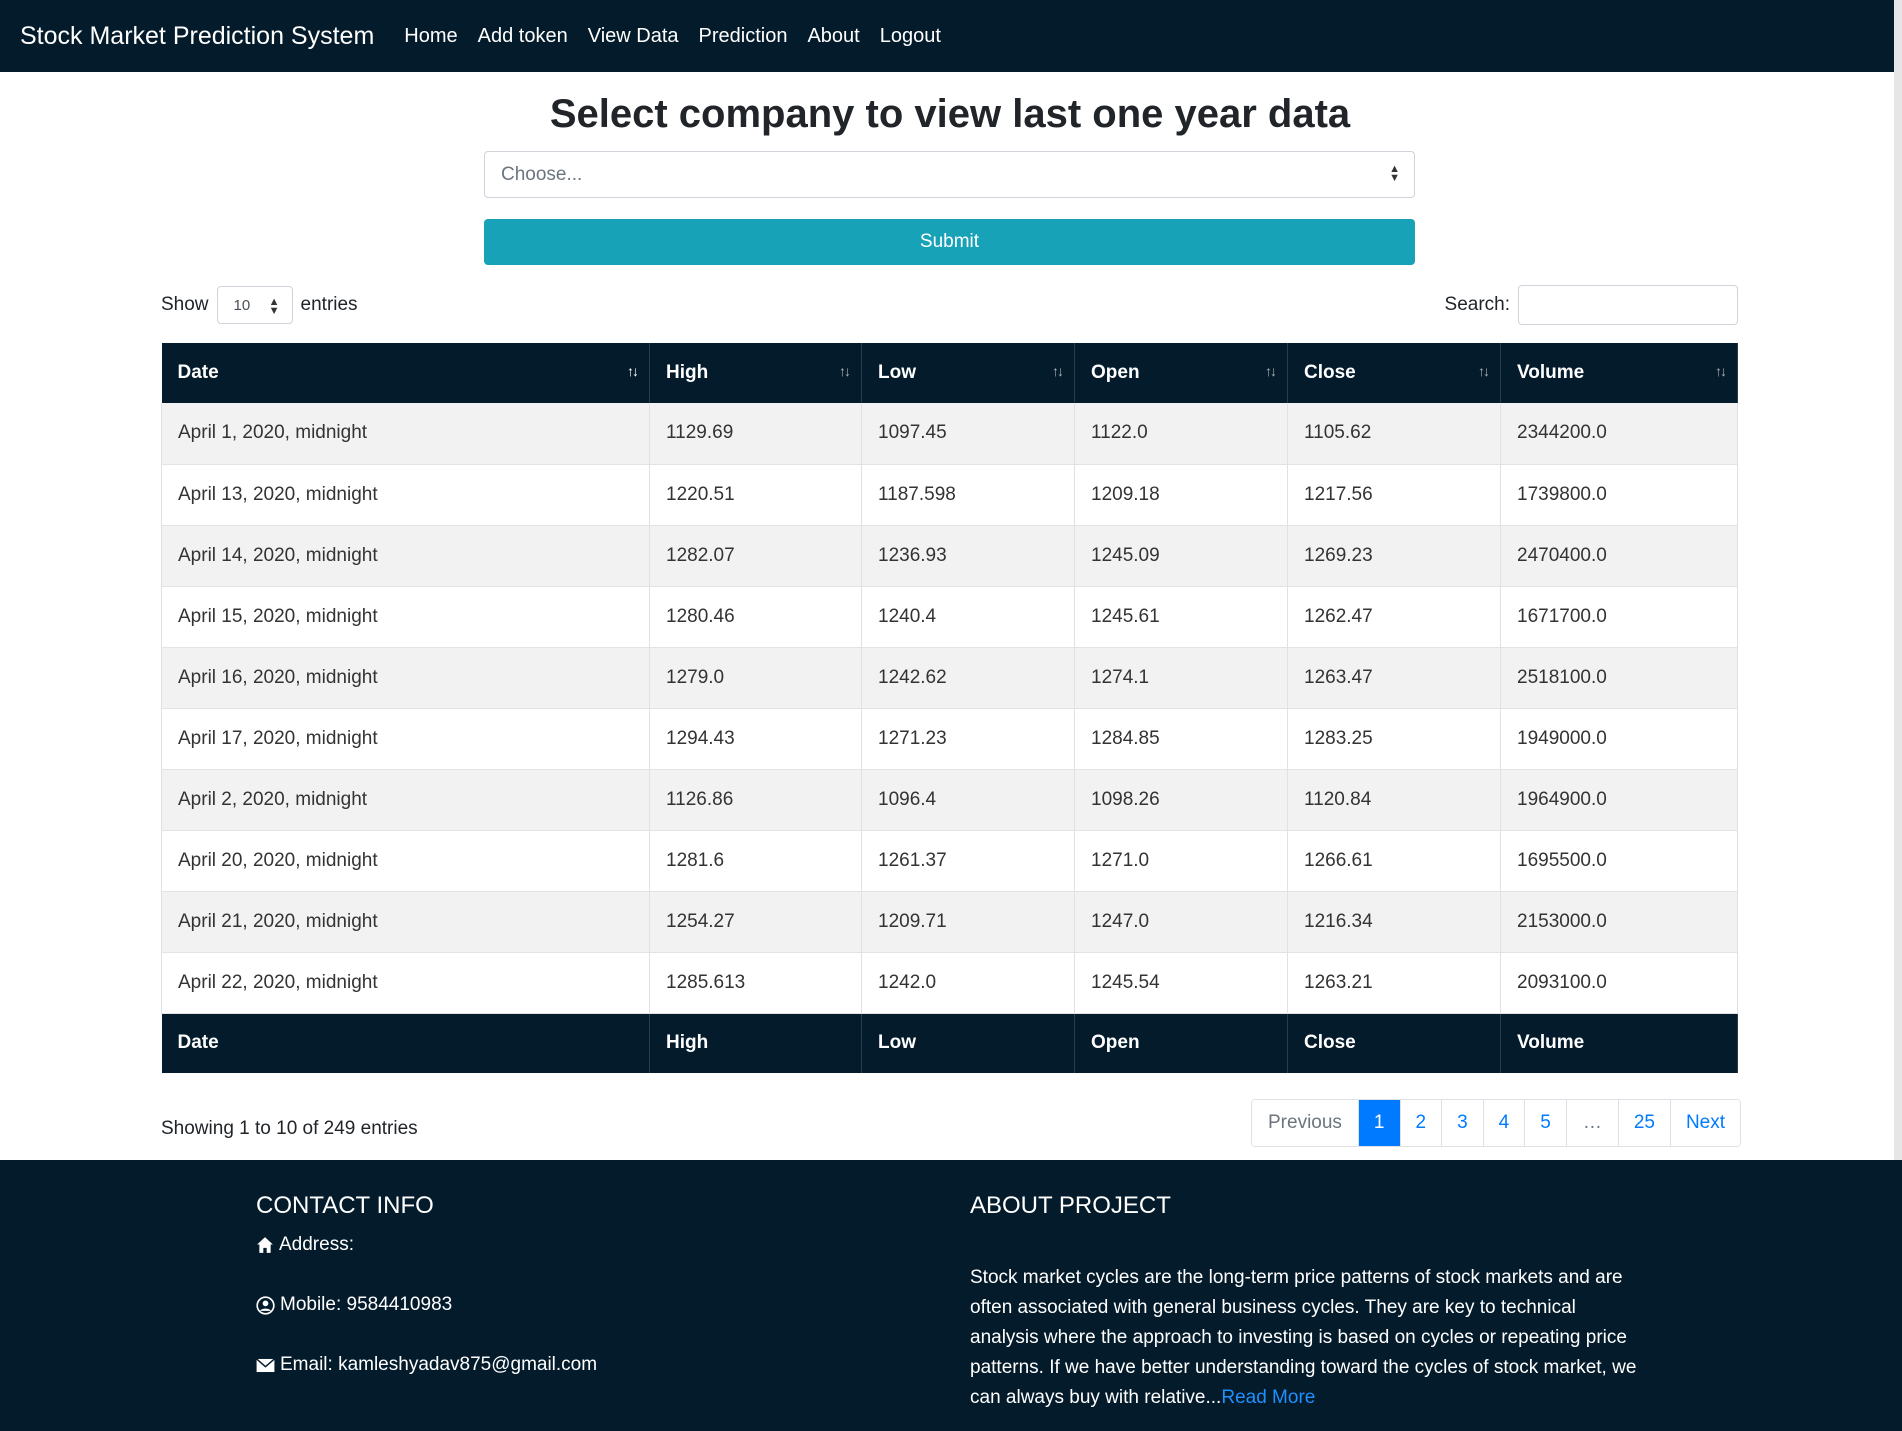  What do you see at coordinates (1394, 556) in the screenshot?
I see `cell-close: 1269.23` at bounding box center [1394, 556].